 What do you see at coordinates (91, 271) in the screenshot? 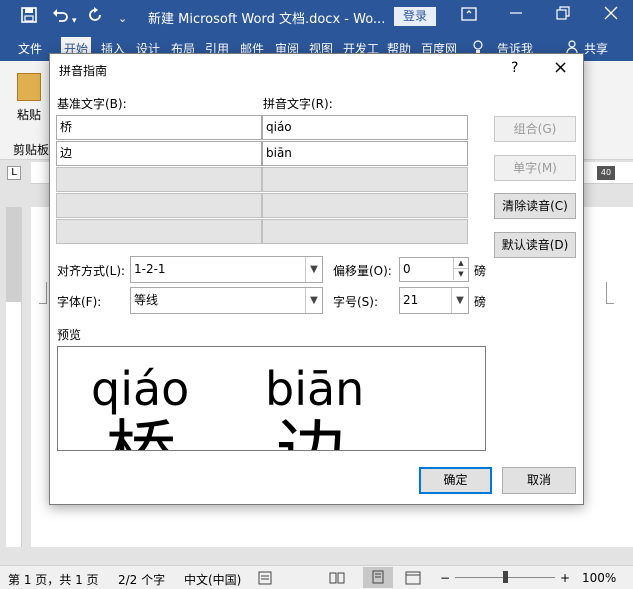
I see `alignment-label: 对齐方式(L):` at bounding box center [91, 271].